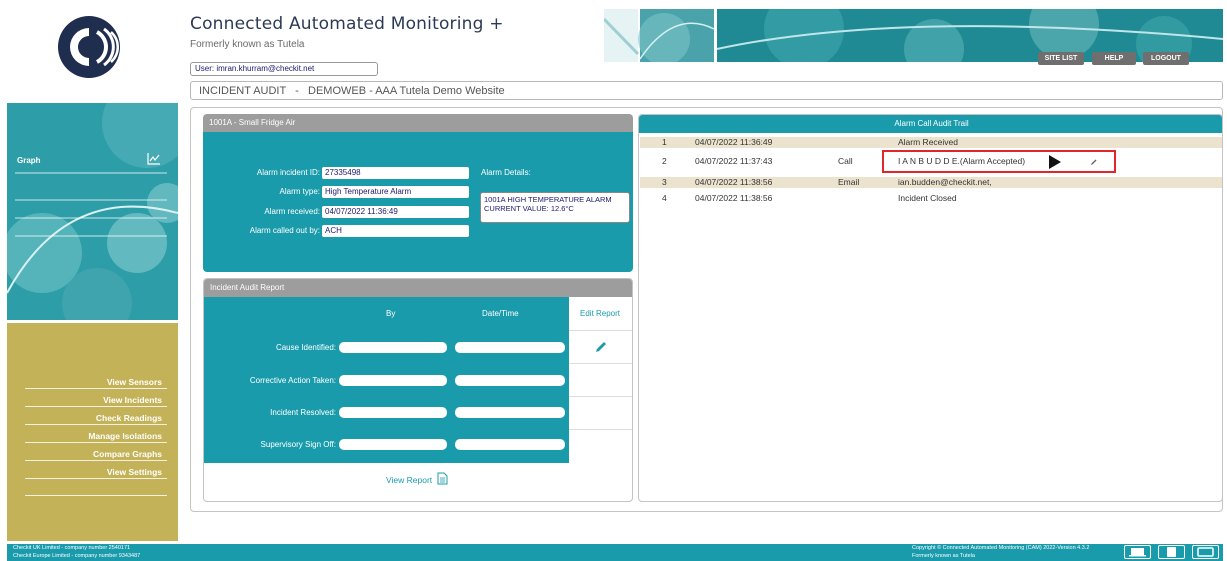 Image resolution: width=1227 pixels, height=561 pixels. What do you see at coordinates (292, 380) in the screenshot?
I see `corrective-action-label: Corrective Action Taken:` at bounding box center [292, 380].